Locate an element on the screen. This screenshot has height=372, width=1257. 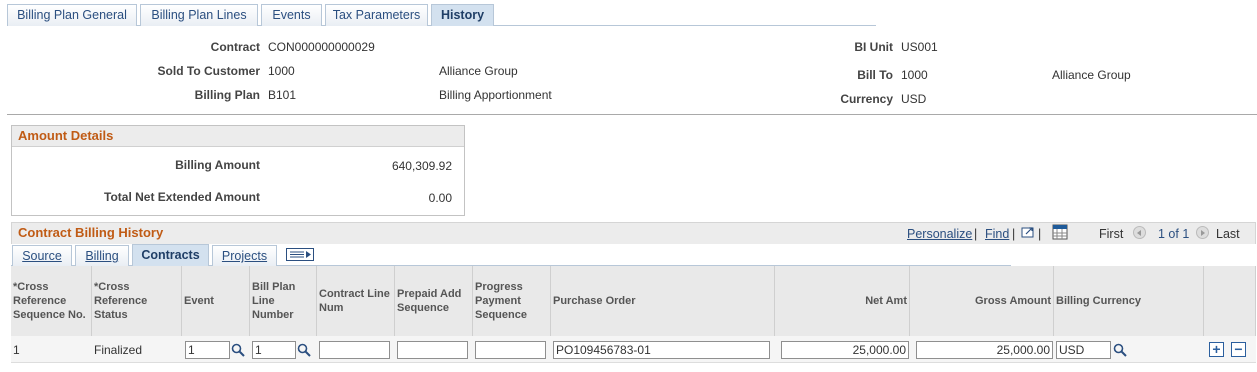
cell-seq: 1 is located at coordinates (16, 350).